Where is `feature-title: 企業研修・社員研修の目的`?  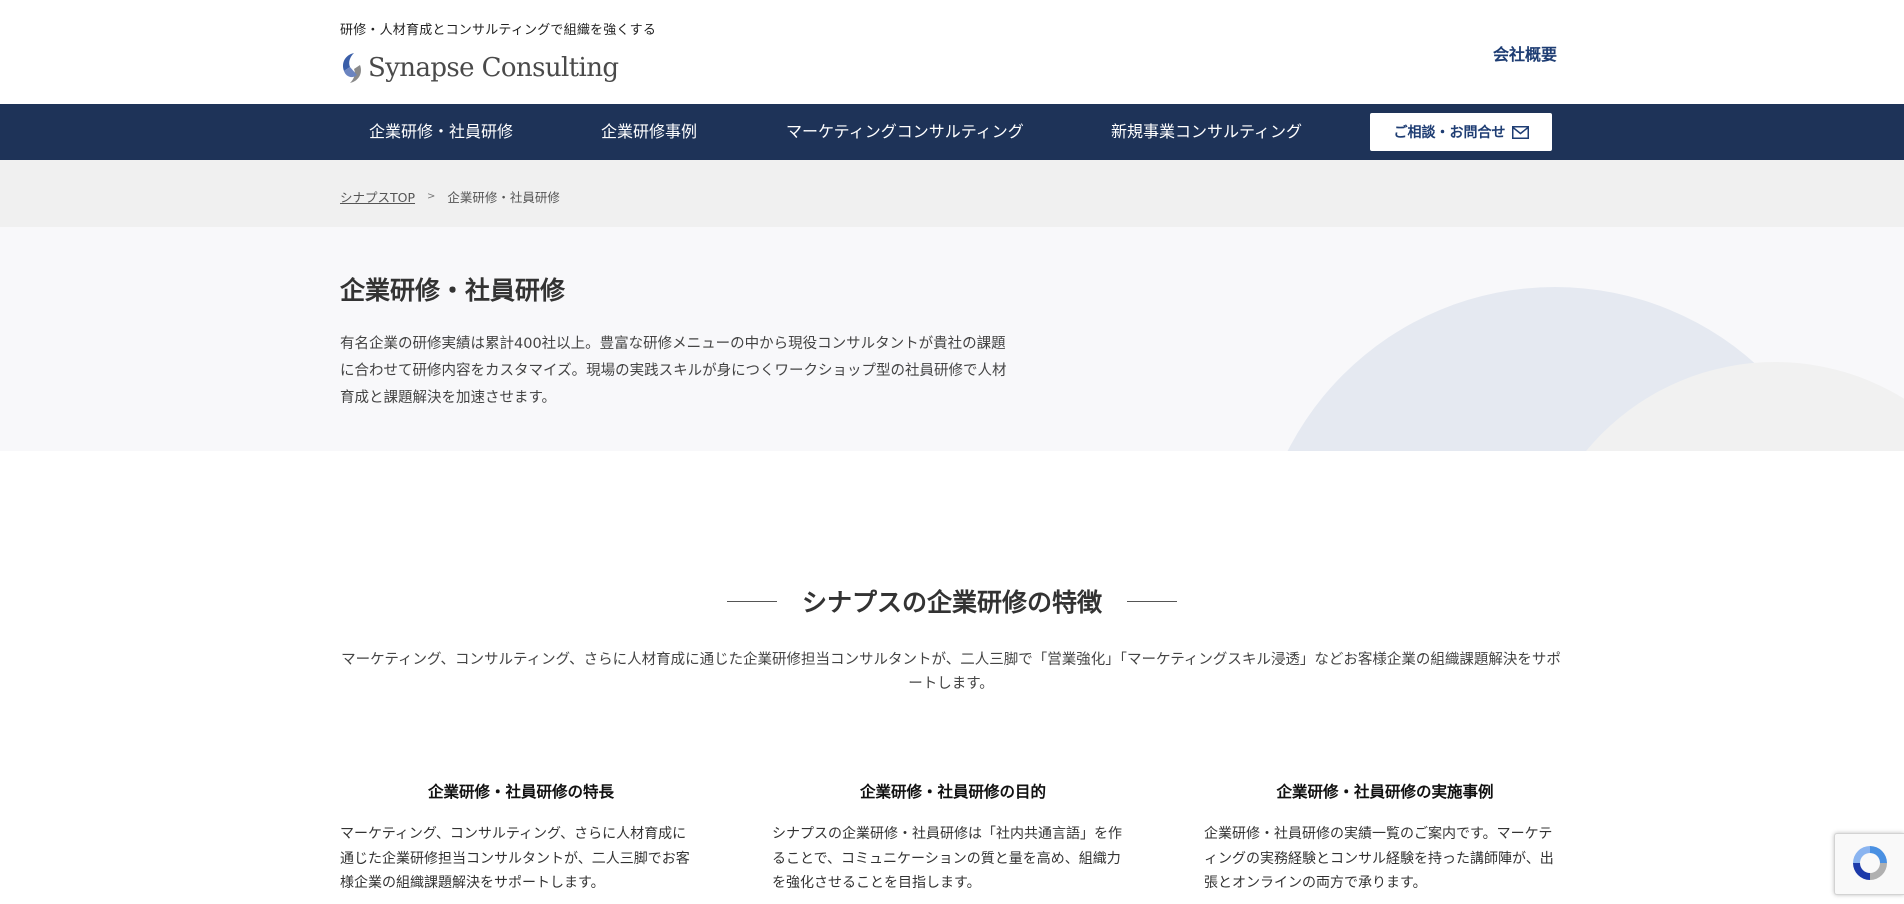 feature-title: 企業研修・社員研修の目的 is located at coordinates (952, 792).